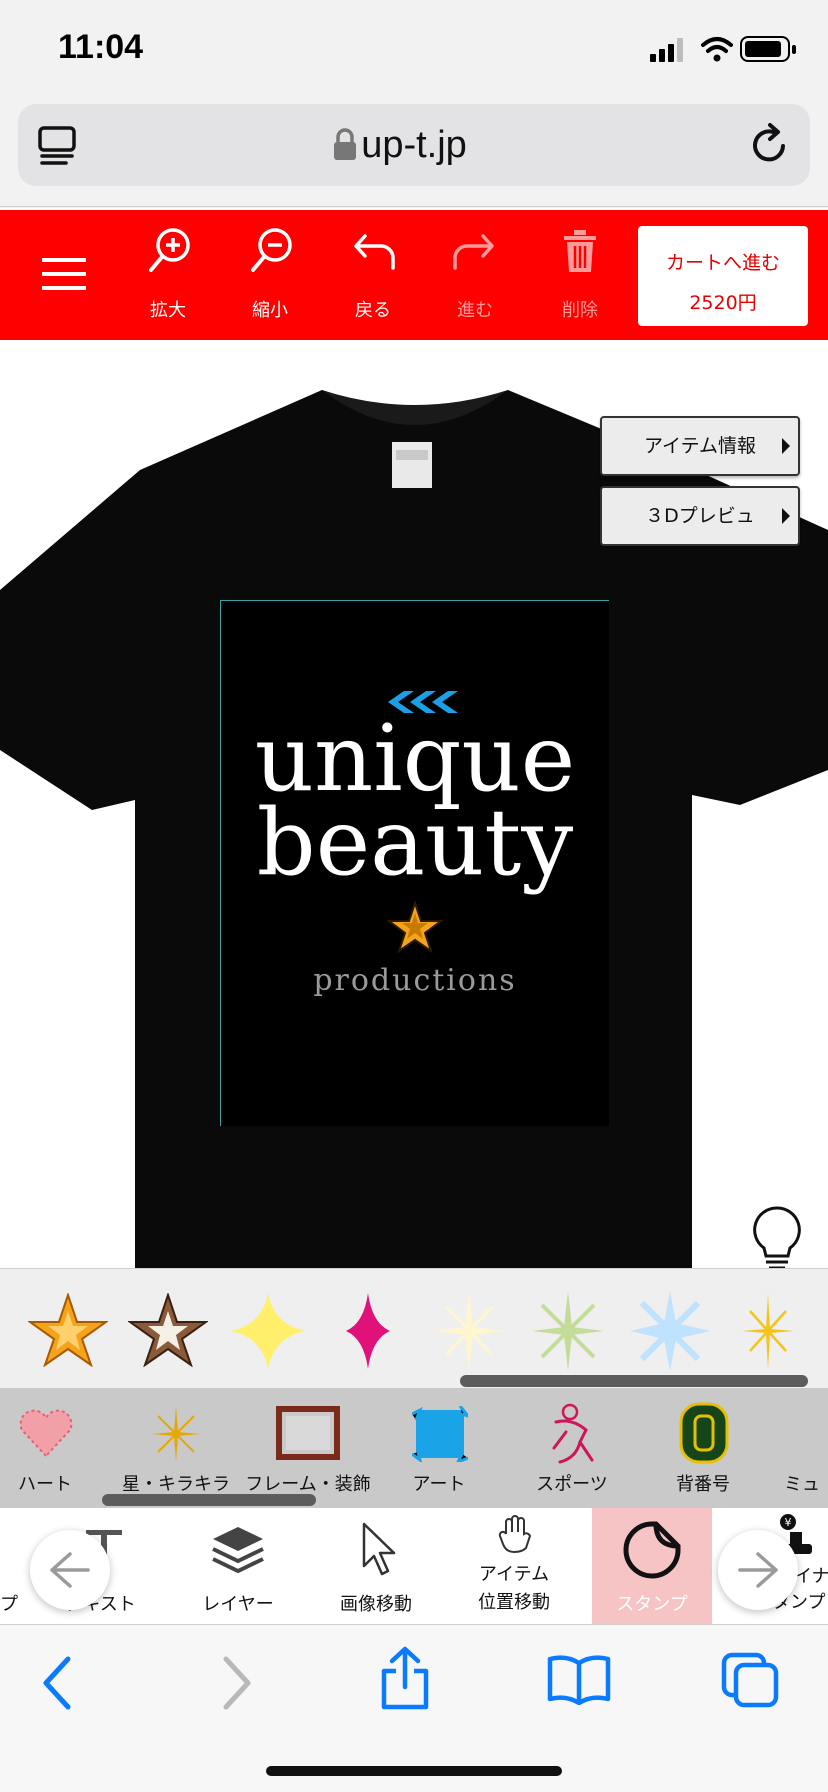 The height and width of the screenshot is (1792, 828). What do you see at coordinates (45, 1484) in the screenshot?
I see `category-label: ハート` at bounding box center [45, 1484].